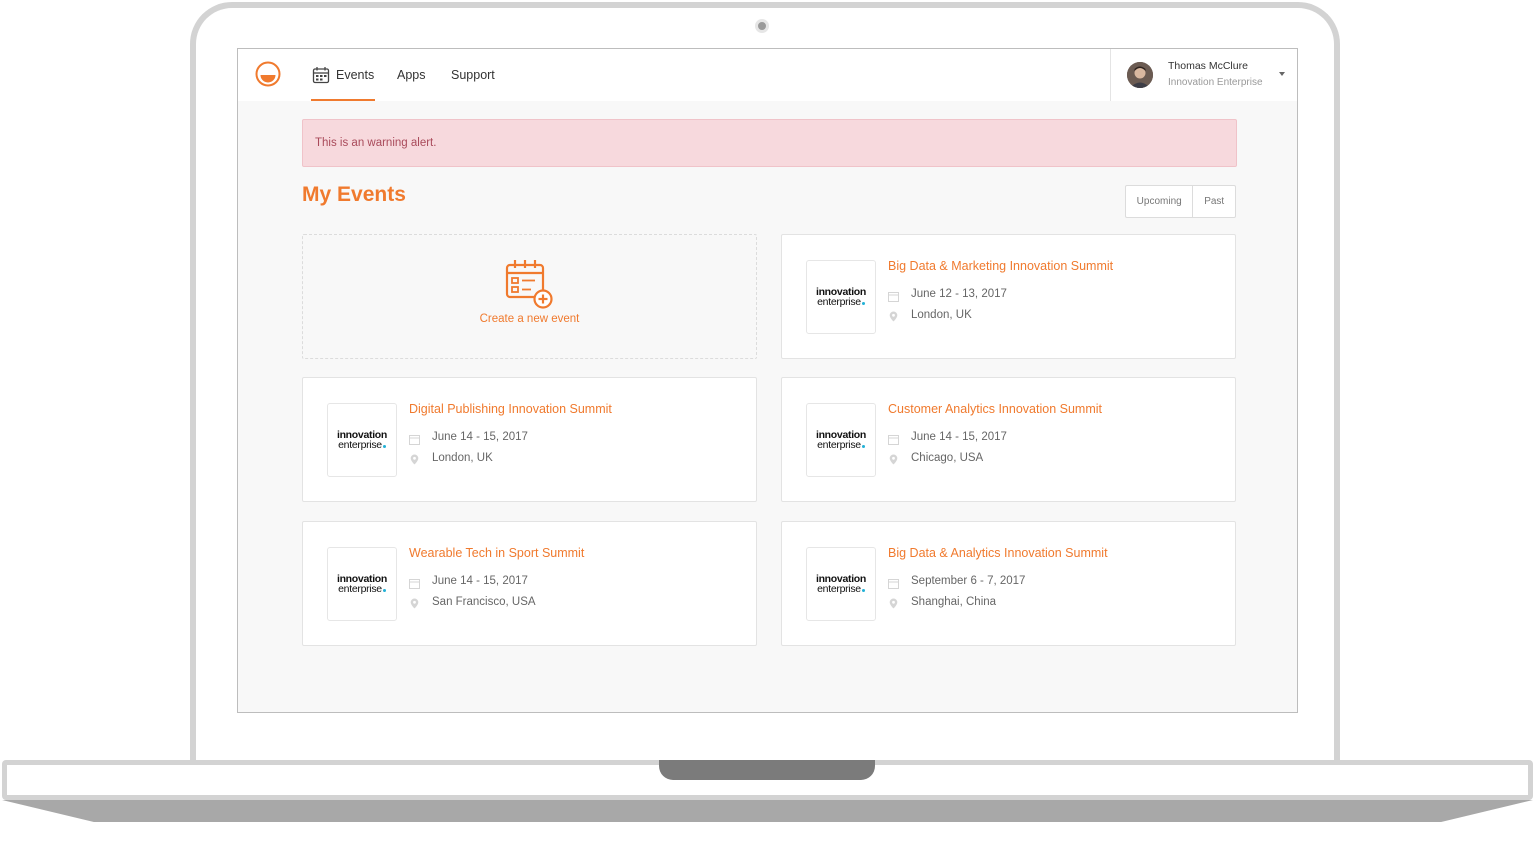  What do you see at coordinates (355, 75) in the screenshot?
I see `nav-events-label: Events` at bounding box center [355, 75].